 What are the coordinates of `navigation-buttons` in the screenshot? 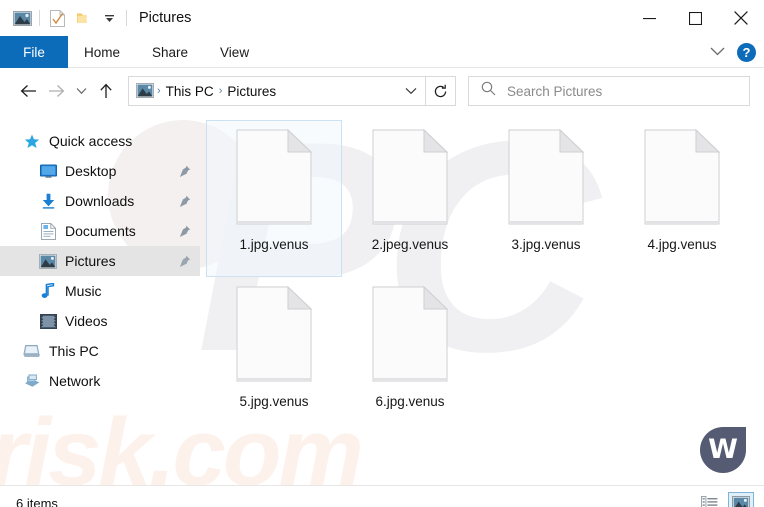 It's located at (67, 91).